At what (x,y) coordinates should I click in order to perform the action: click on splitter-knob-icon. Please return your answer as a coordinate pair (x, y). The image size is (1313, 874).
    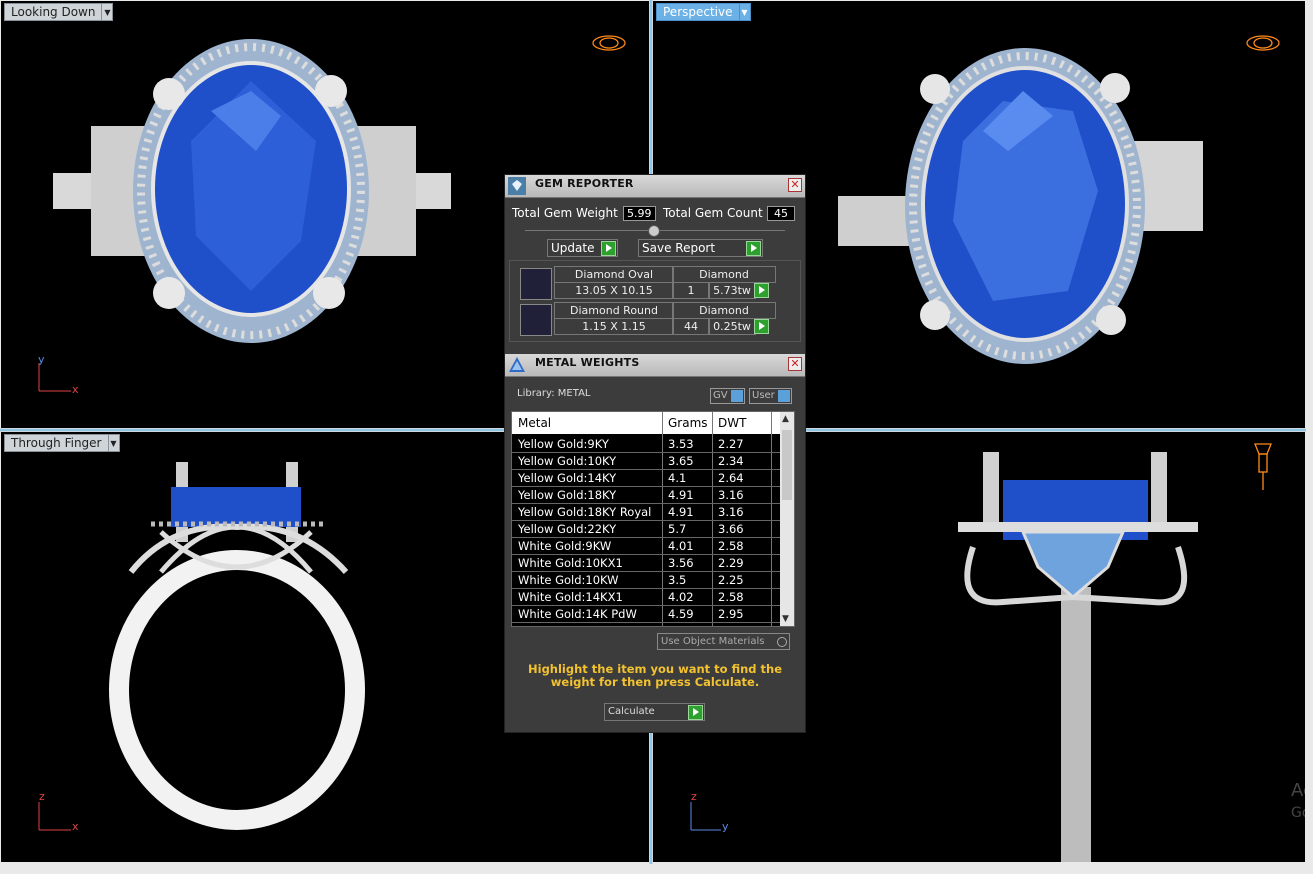
    Looking at the image, I should click on (654, 231).